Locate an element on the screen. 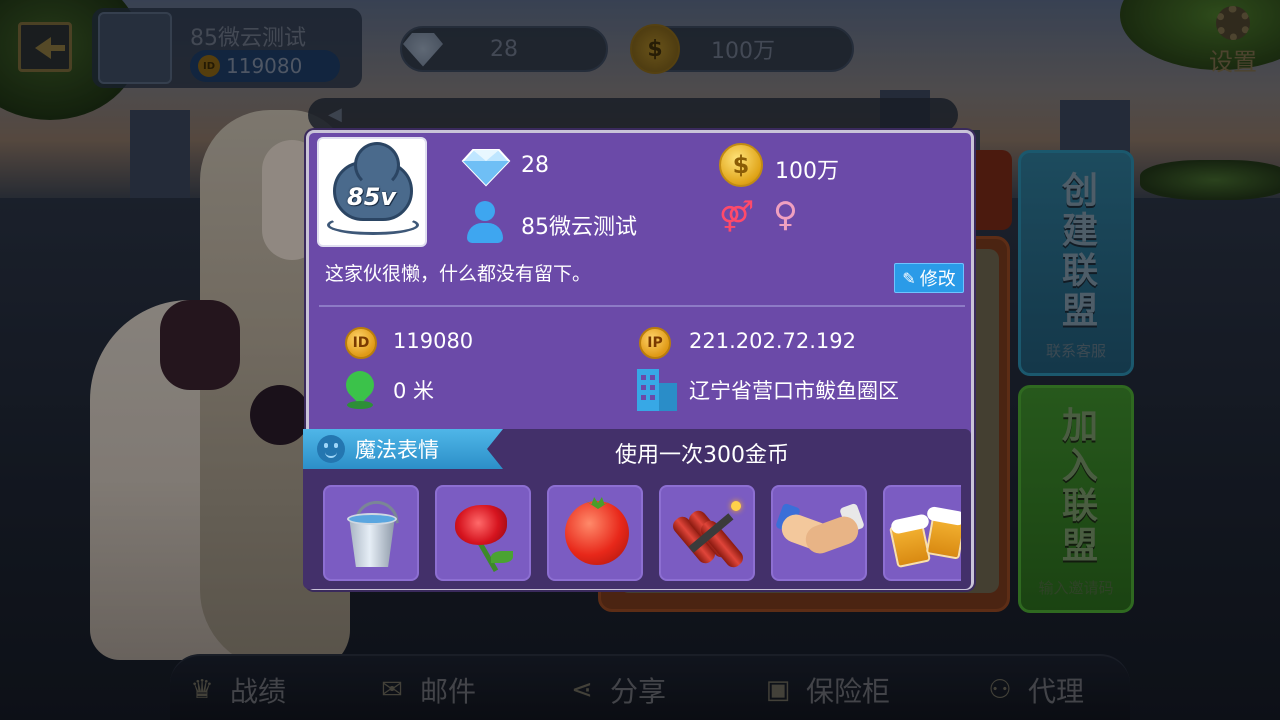 This screenshot has height=720, width=1280. profile-id: 119080 is located at coordinates (433, 341).